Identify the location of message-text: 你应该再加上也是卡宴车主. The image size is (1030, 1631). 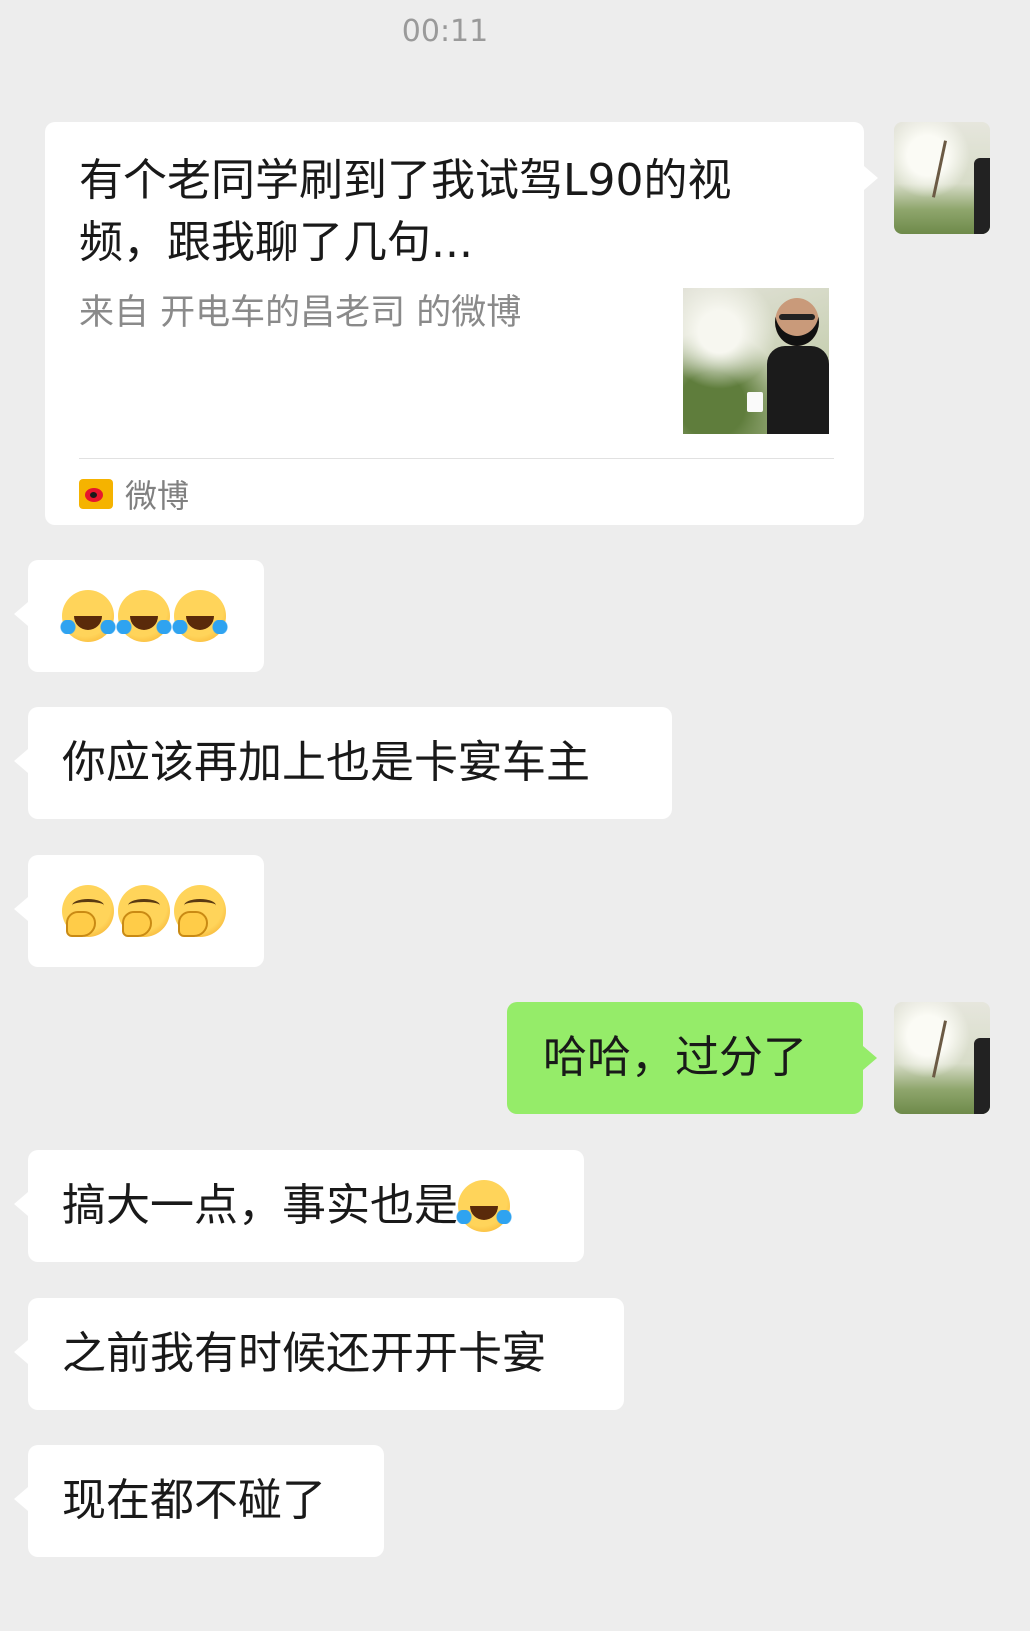
(326, 762).